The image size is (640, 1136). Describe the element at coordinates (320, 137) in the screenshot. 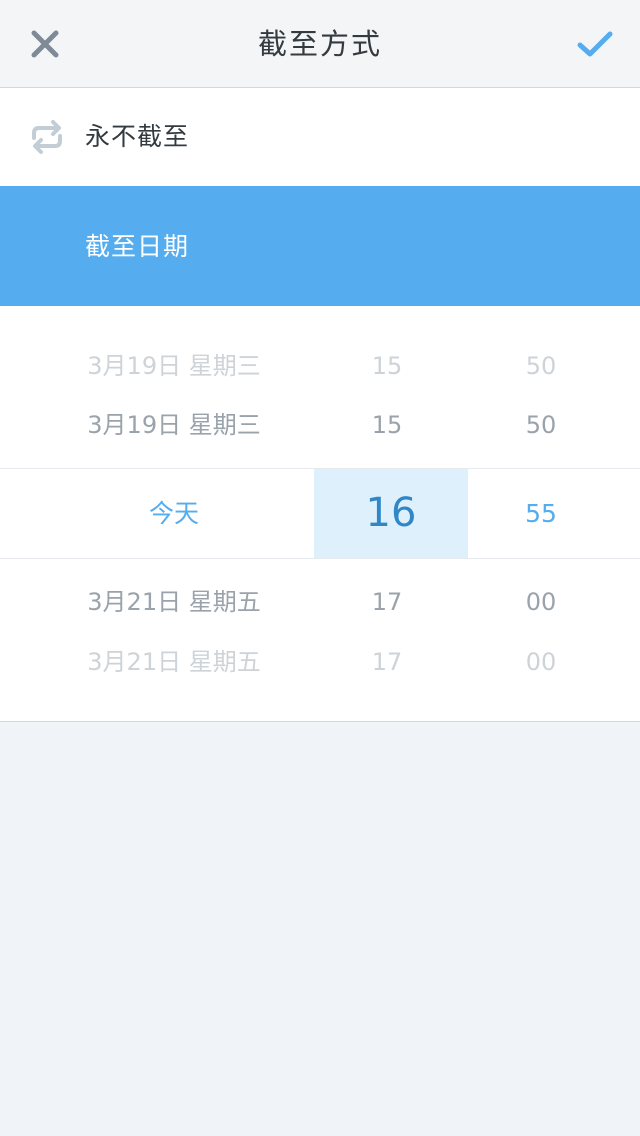

I see `never-expire-option: 永不截至` at that location.